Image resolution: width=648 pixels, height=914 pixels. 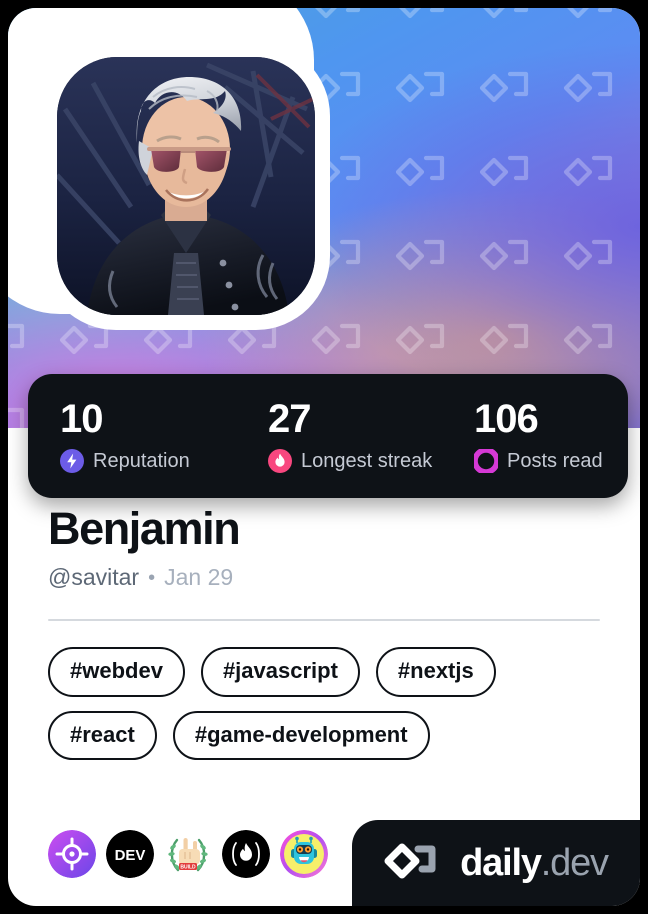 What do you see at coordinates (501, 863) in the screenshot?
I see `brand-name: daily` at bounding box center [501, 863].